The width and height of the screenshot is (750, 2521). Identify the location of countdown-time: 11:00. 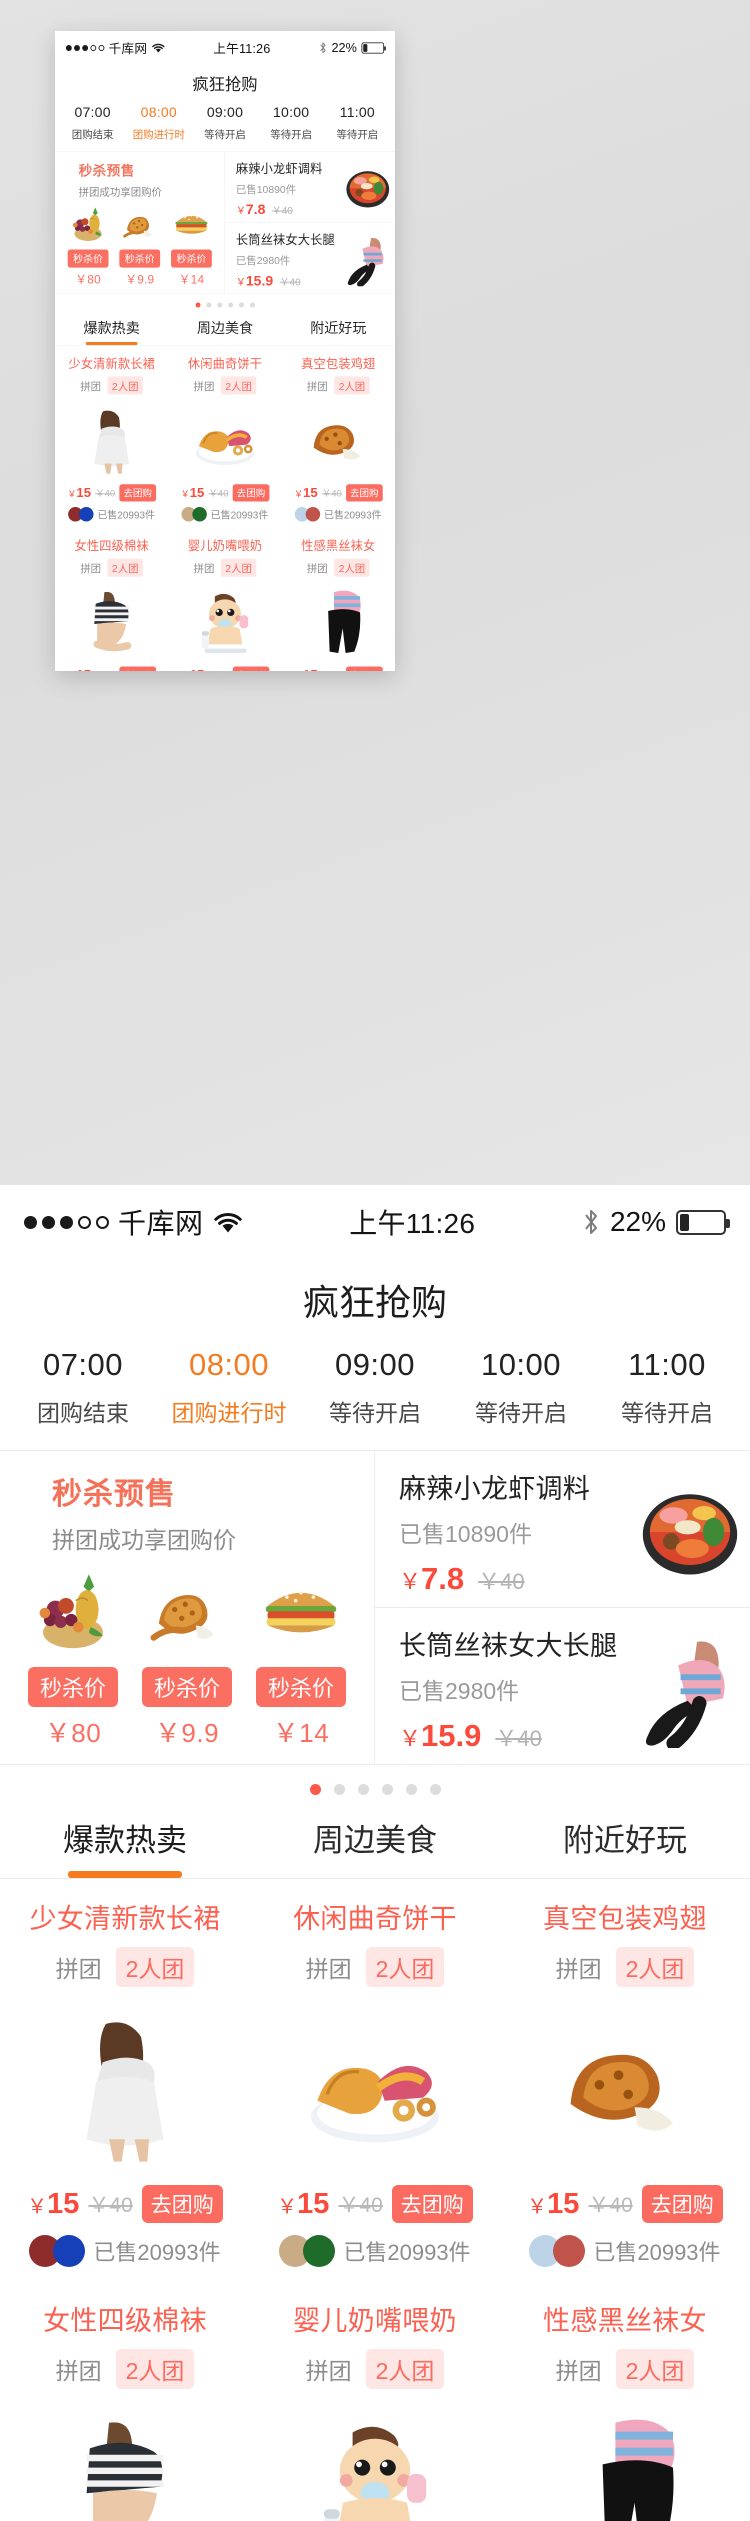
(357, 112).